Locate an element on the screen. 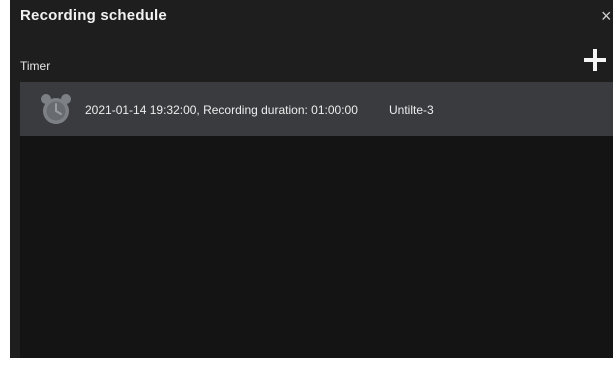  dialog-title: Recording schedule is located at coordinates (93, 15).